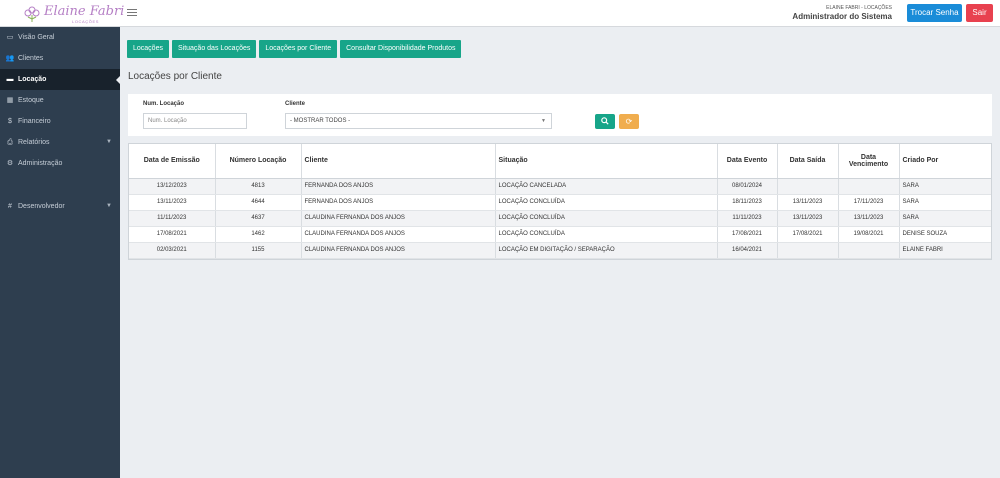  I want to click on column-header: Data Evento, so click(747, 161).